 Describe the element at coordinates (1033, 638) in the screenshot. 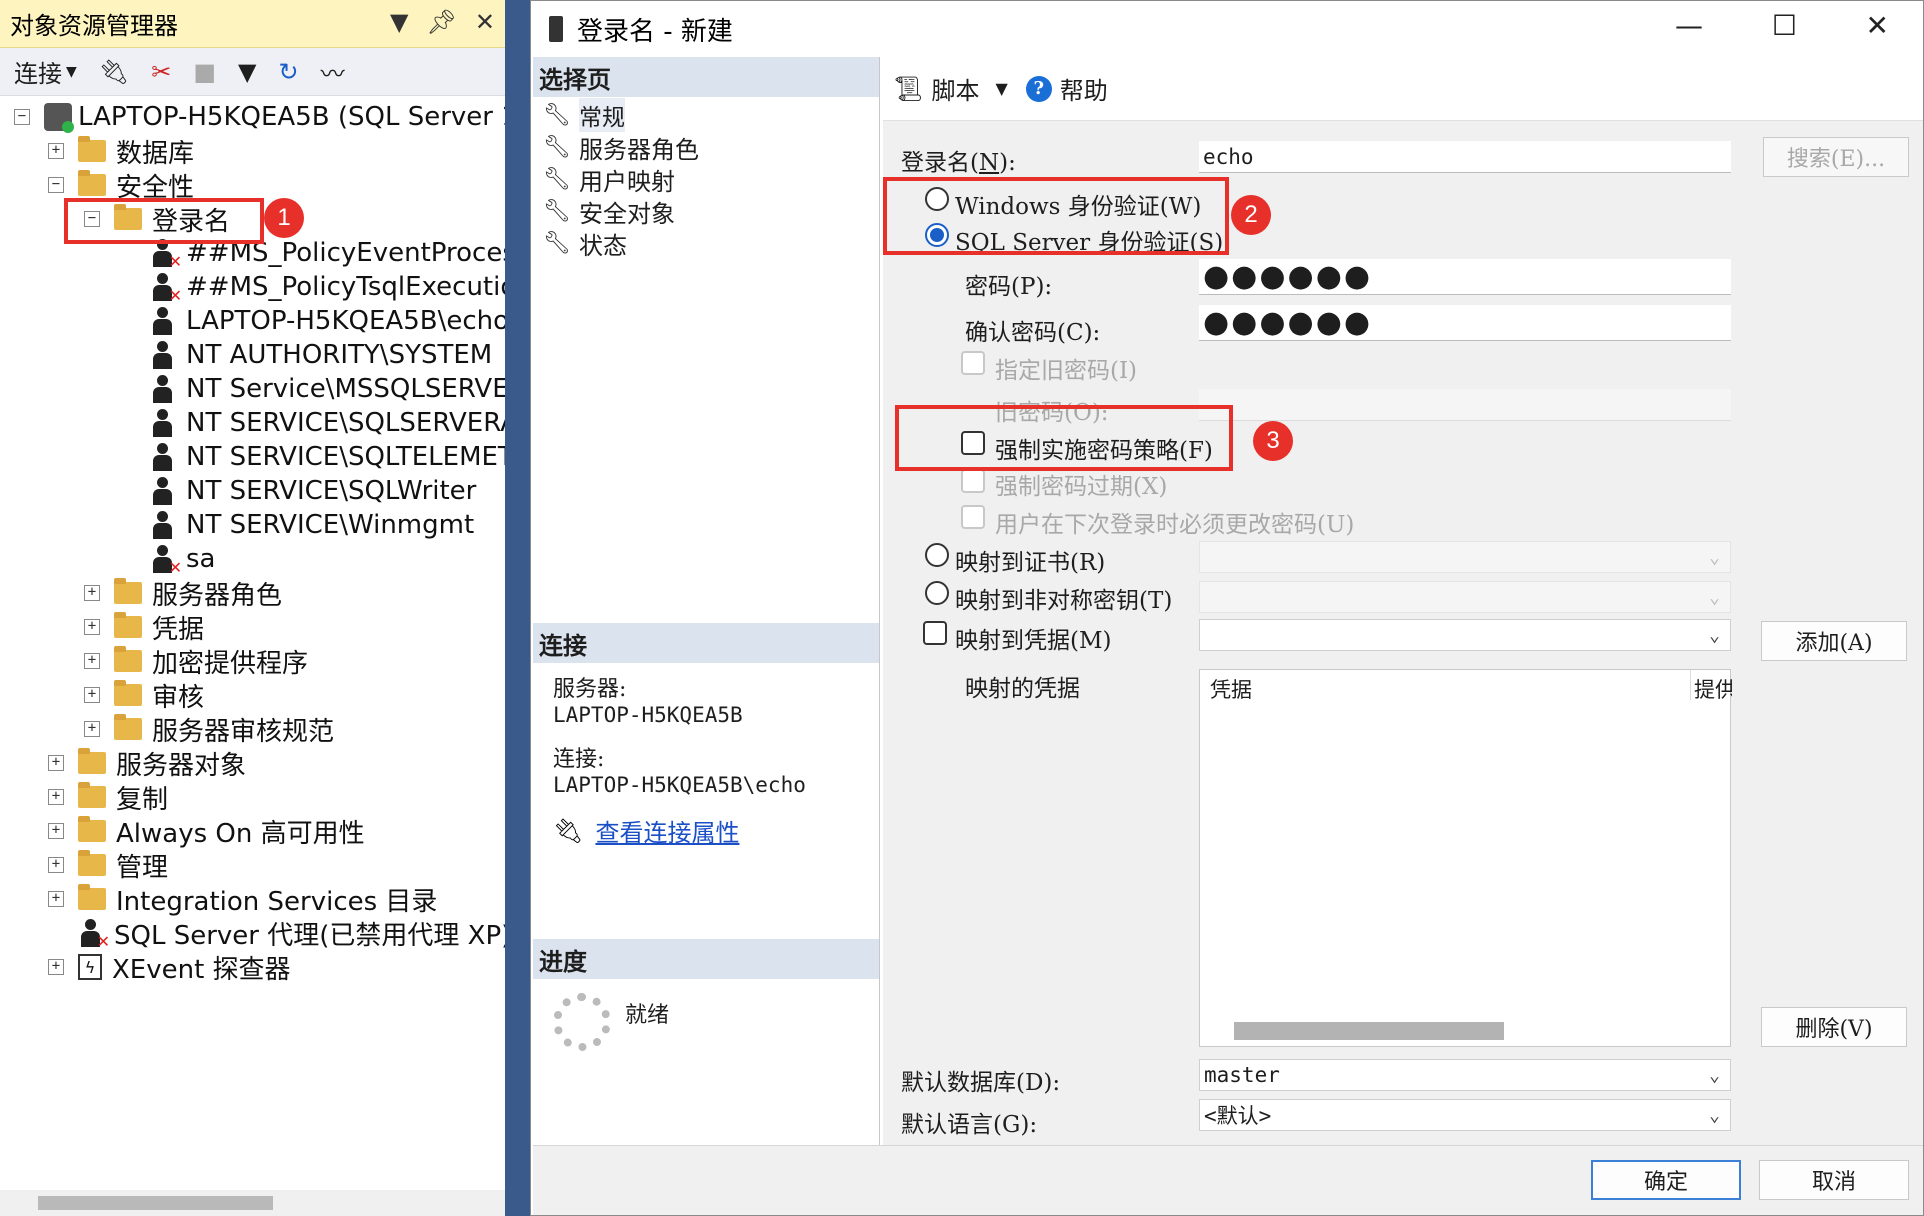

I see `map-credential-label: 映射到凭据(M)` at that location.